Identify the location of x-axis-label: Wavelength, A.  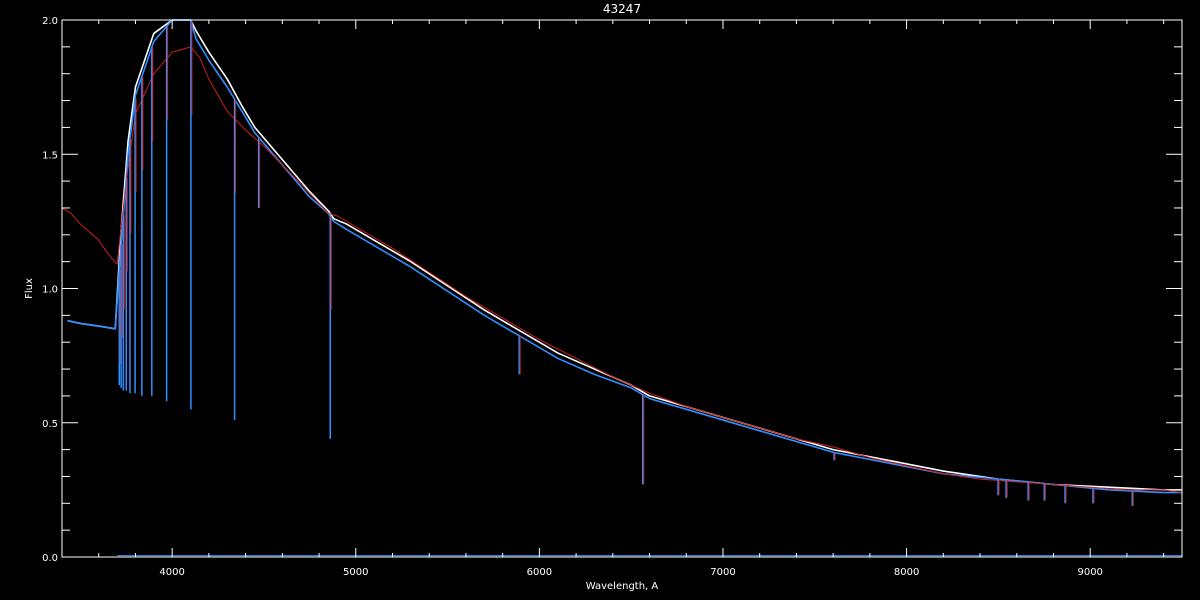
(622, 586).